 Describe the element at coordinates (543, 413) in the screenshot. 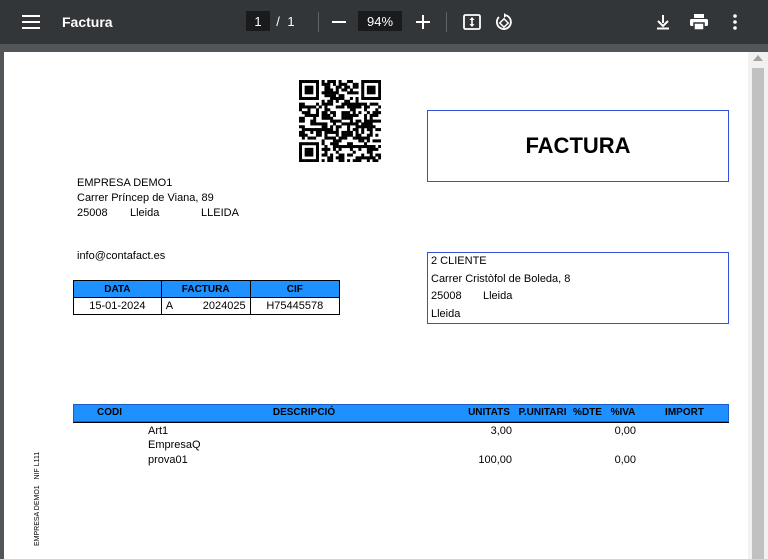

I see `col-unit-price: P.UNITARI` at that location.